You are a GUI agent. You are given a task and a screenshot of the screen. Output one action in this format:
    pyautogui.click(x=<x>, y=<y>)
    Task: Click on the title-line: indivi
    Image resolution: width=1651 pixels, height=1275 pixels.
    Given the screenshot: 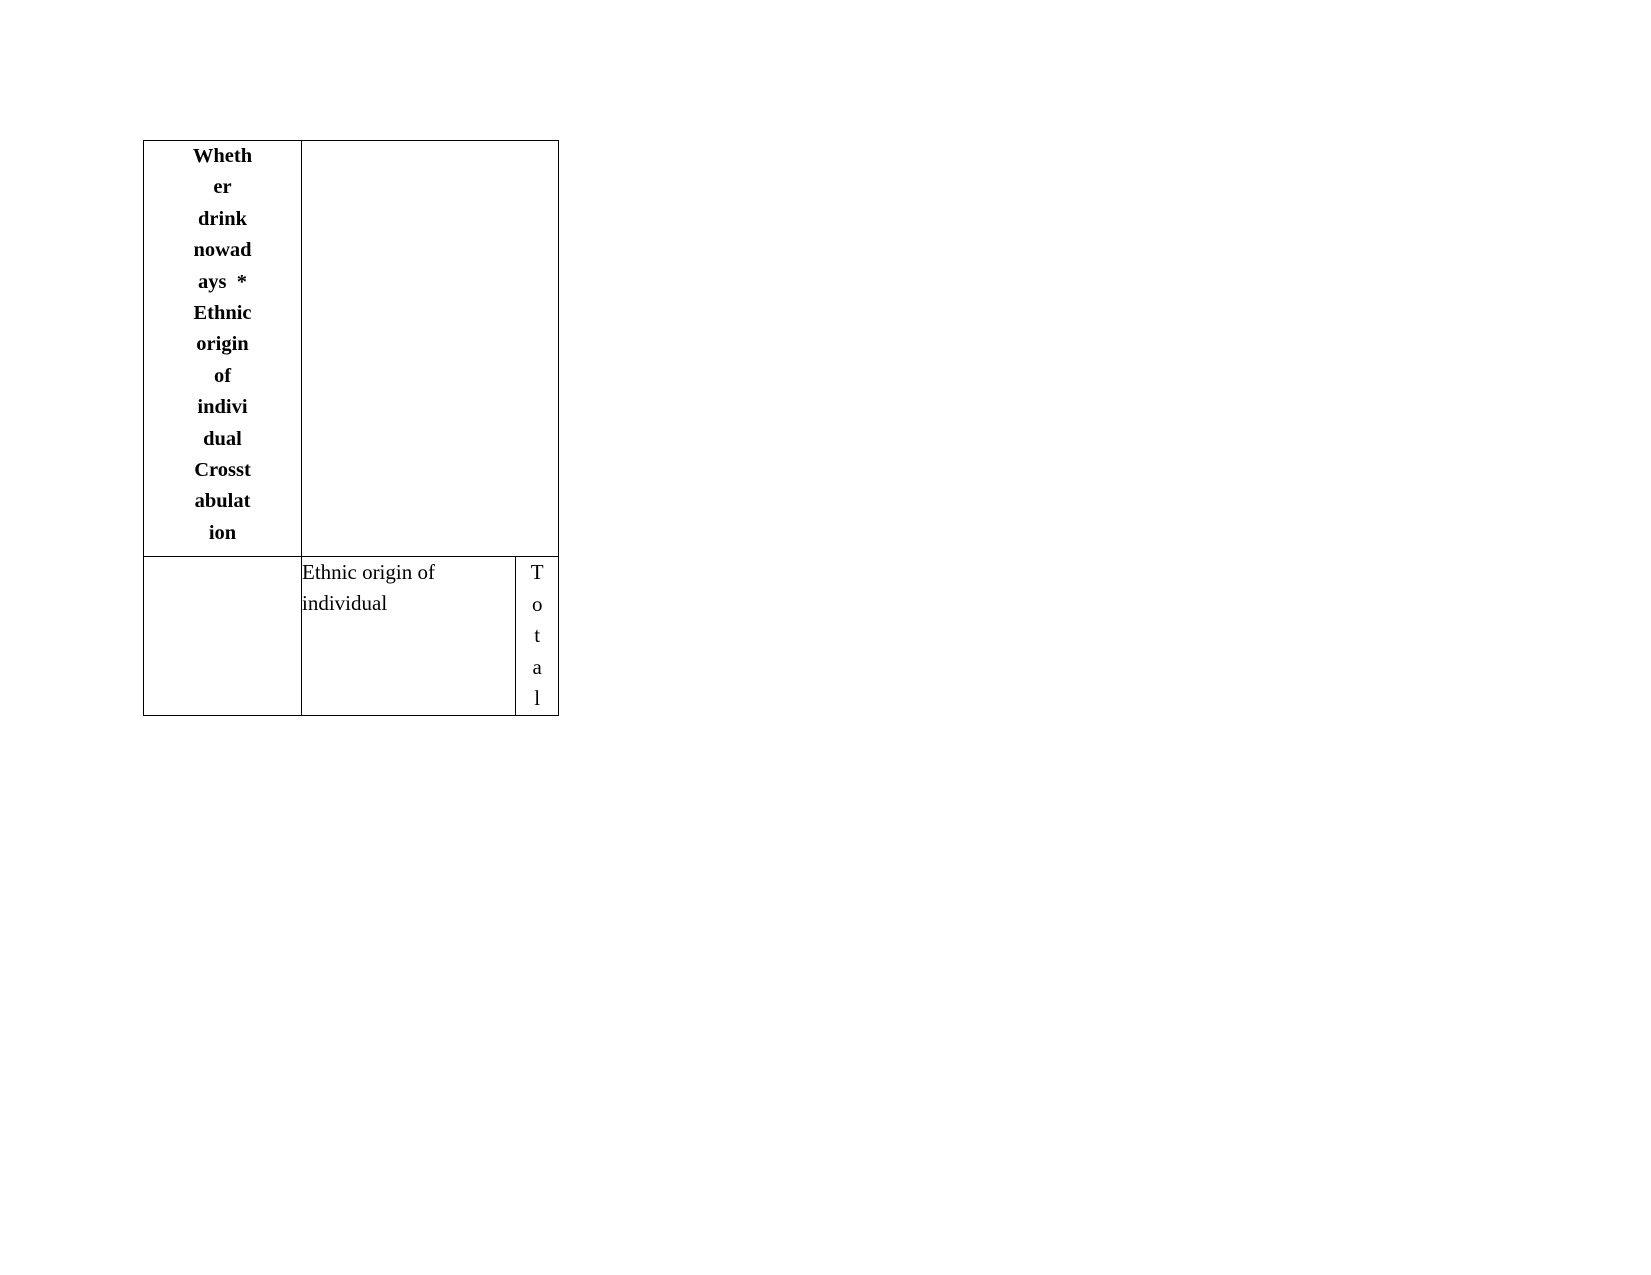 What is the action you would take?
    pyautogui.click(x=222, y=407)
    